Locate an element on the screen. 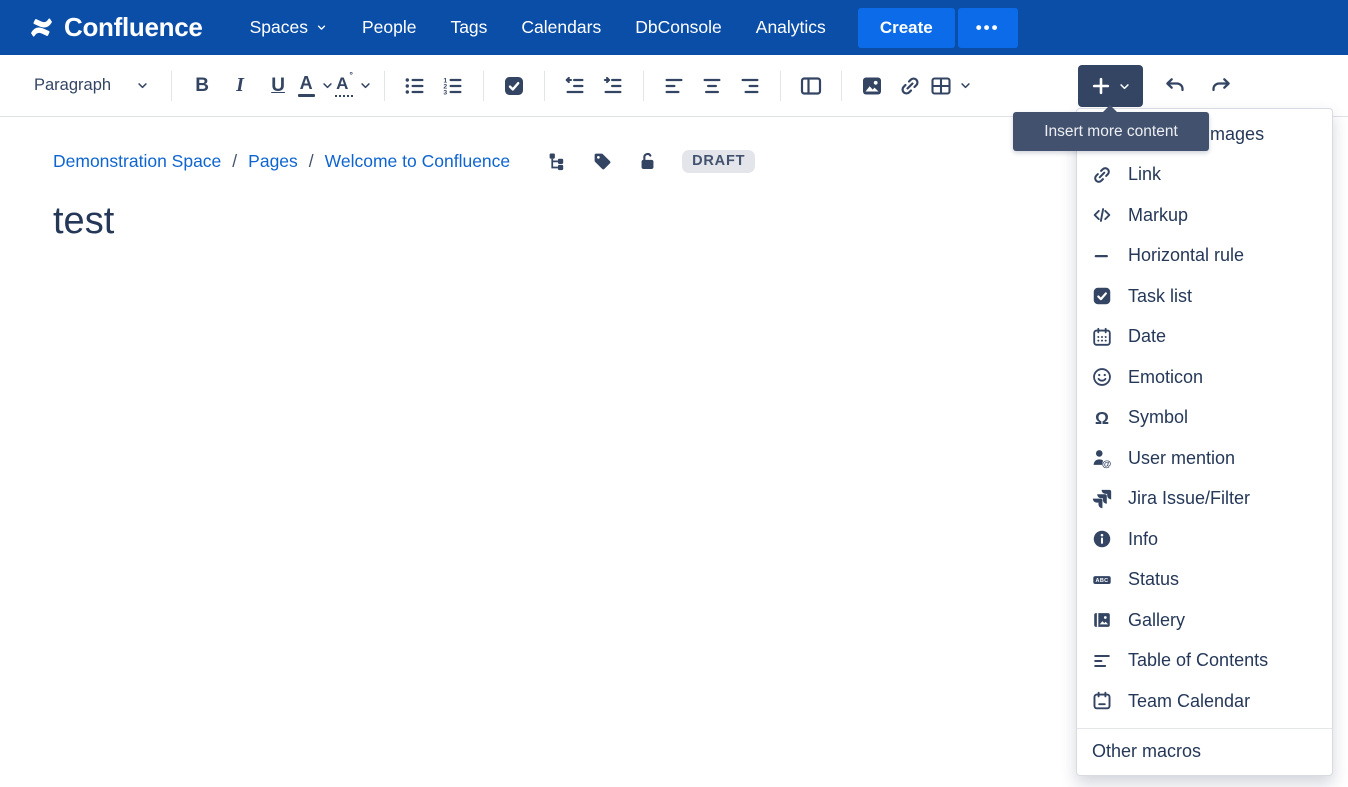  insert-link-button is located at coordinates (910, 86).